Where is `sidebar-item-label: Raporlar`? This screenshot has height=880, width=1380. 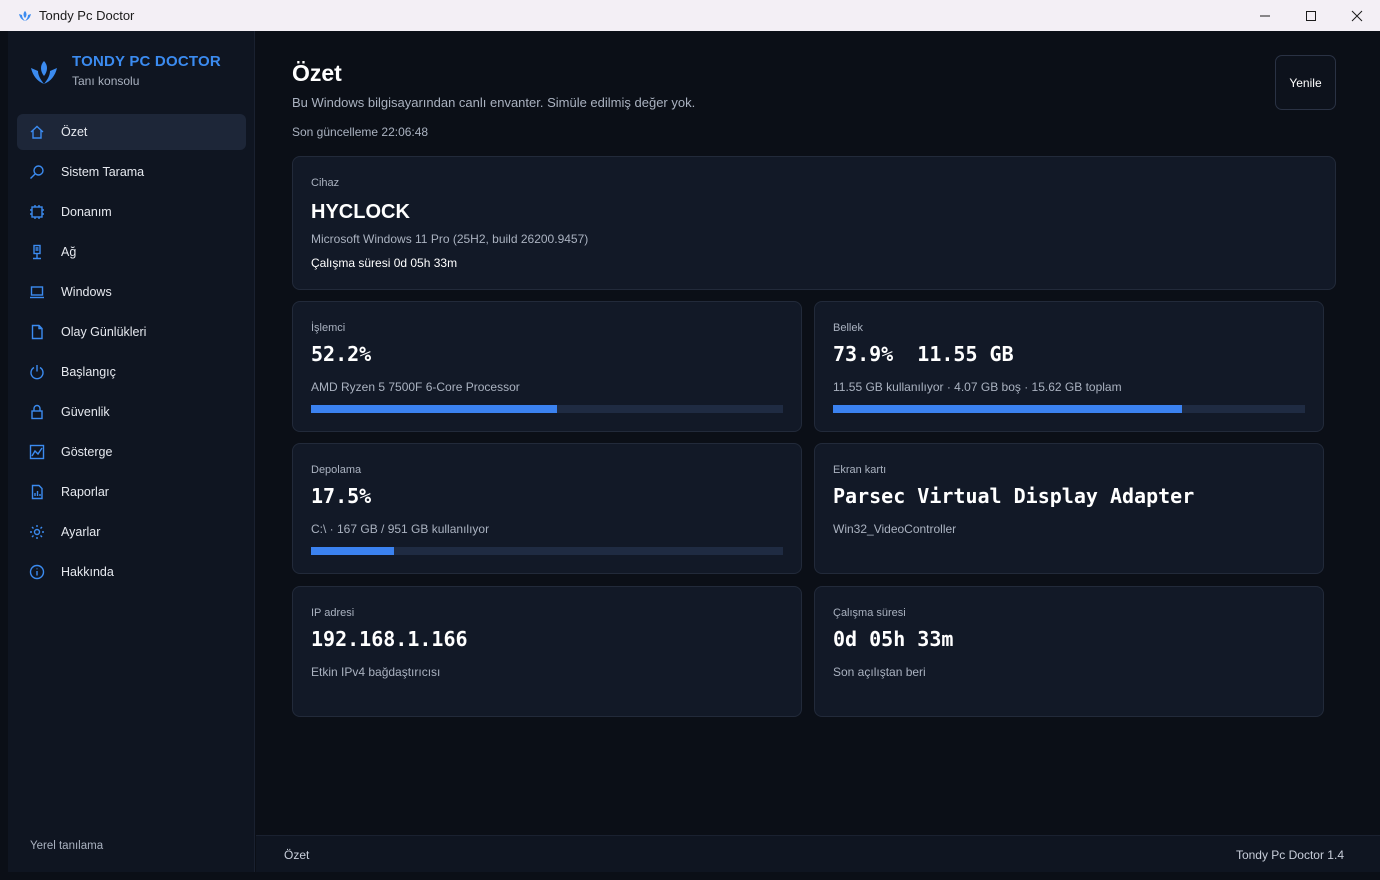 sidebar-item-label: Raporlar is located at coordinates (85, 492).